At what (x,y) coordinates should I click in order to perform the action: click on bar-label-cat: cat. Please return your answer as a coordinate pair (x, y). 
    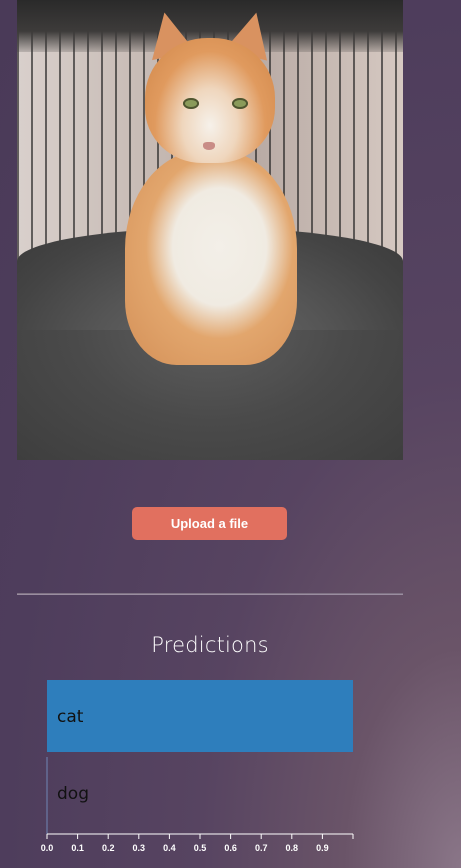
    Looking at the image, I should click on (70, 717).